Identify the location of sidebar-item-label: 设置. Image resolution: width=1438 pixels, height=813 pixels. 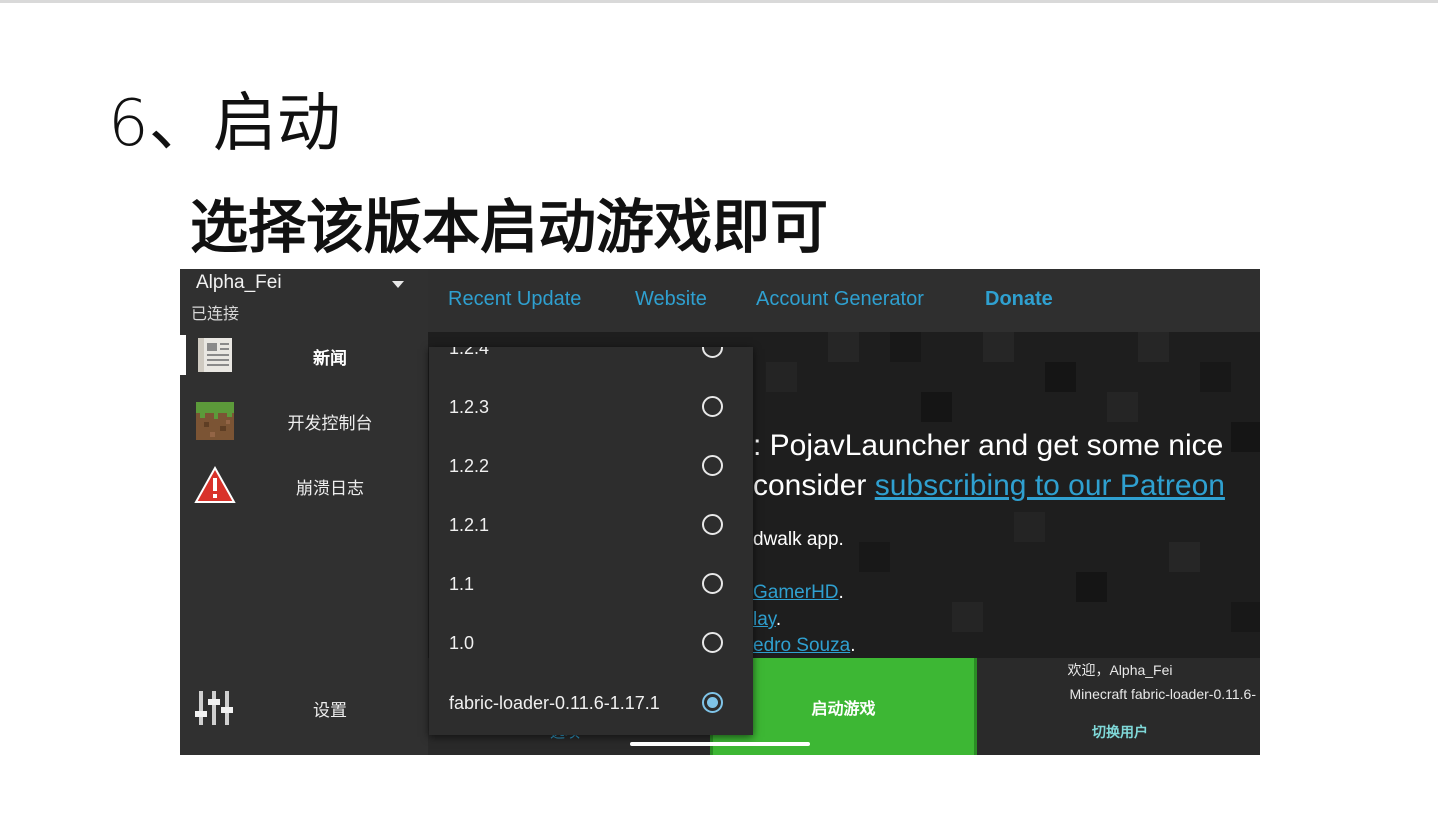
(330, 711).